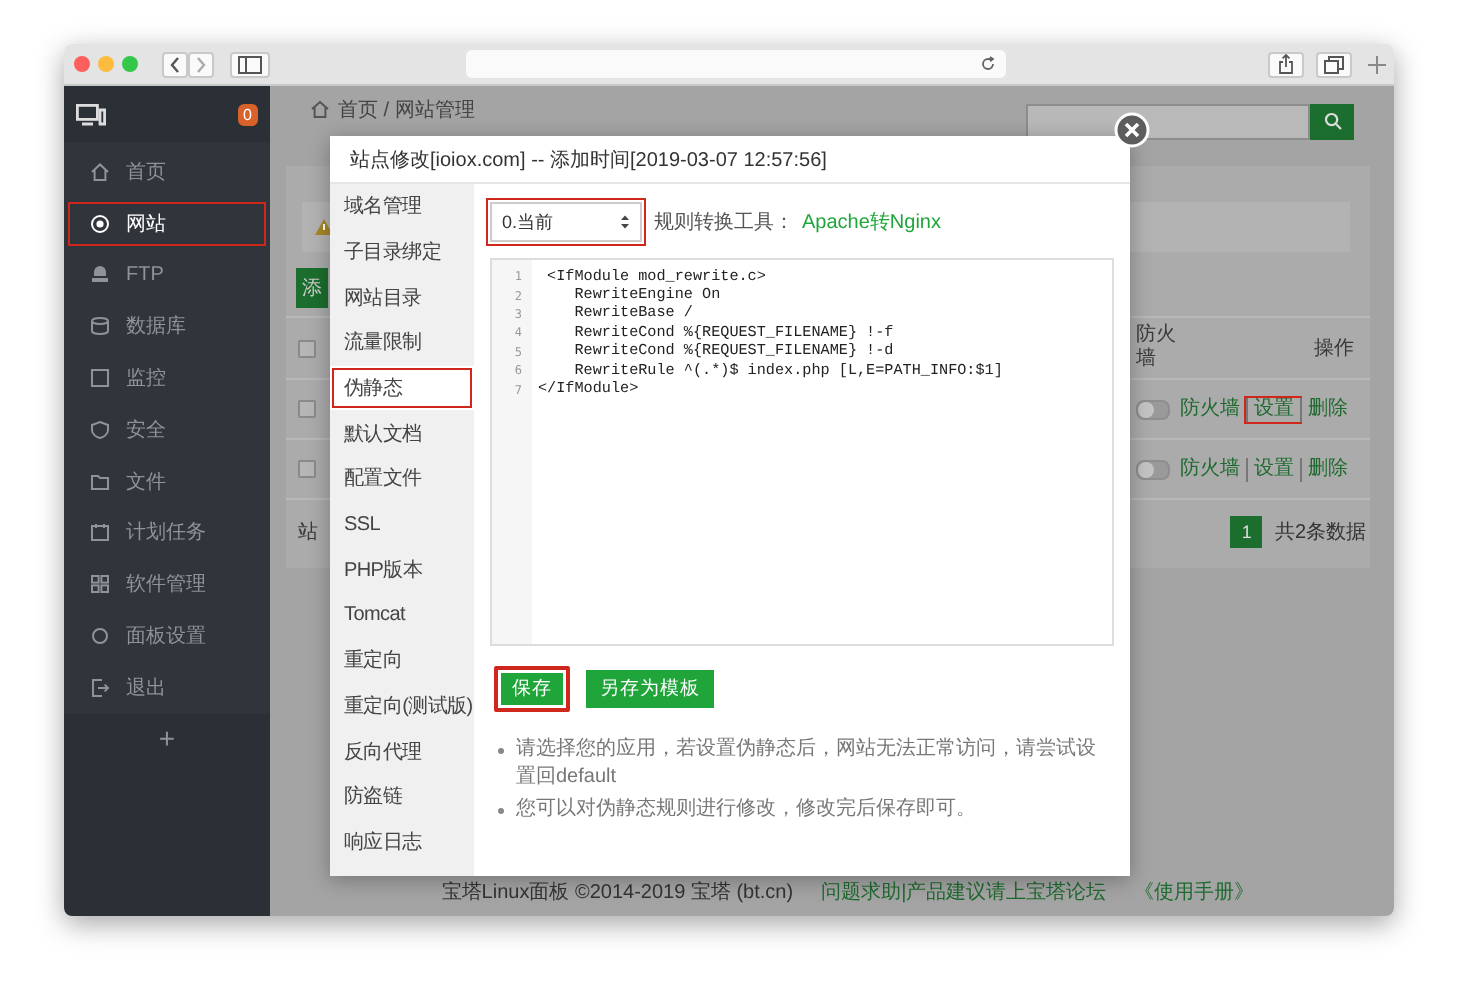 The image size is (1458, 1000). I want to click on total-count: 共2条数据, so click(1320, 532).